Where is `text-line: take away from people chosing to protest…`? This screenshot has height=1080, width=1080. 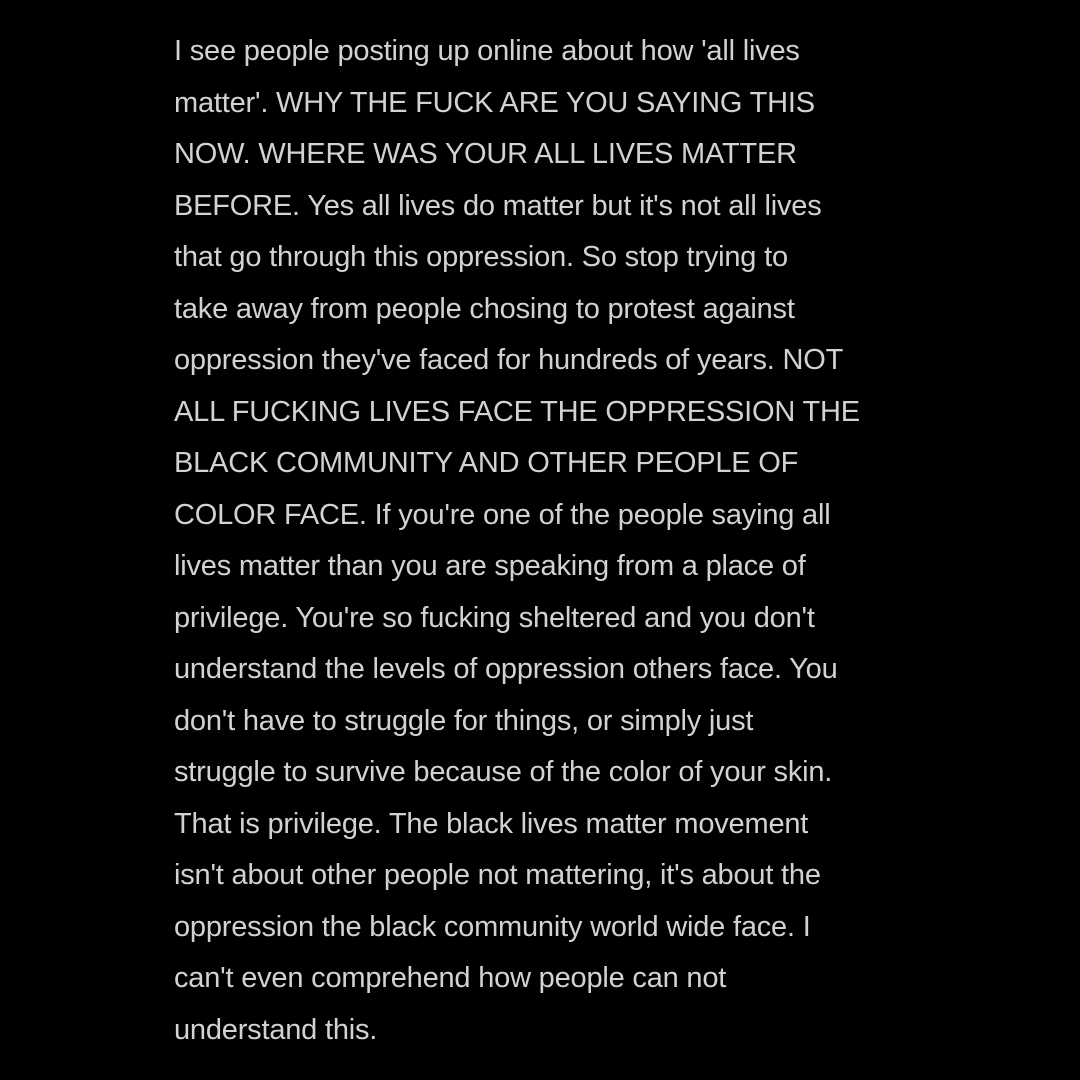 text-line: take away from people chosing to protest… is located at coordinates (484, 308).